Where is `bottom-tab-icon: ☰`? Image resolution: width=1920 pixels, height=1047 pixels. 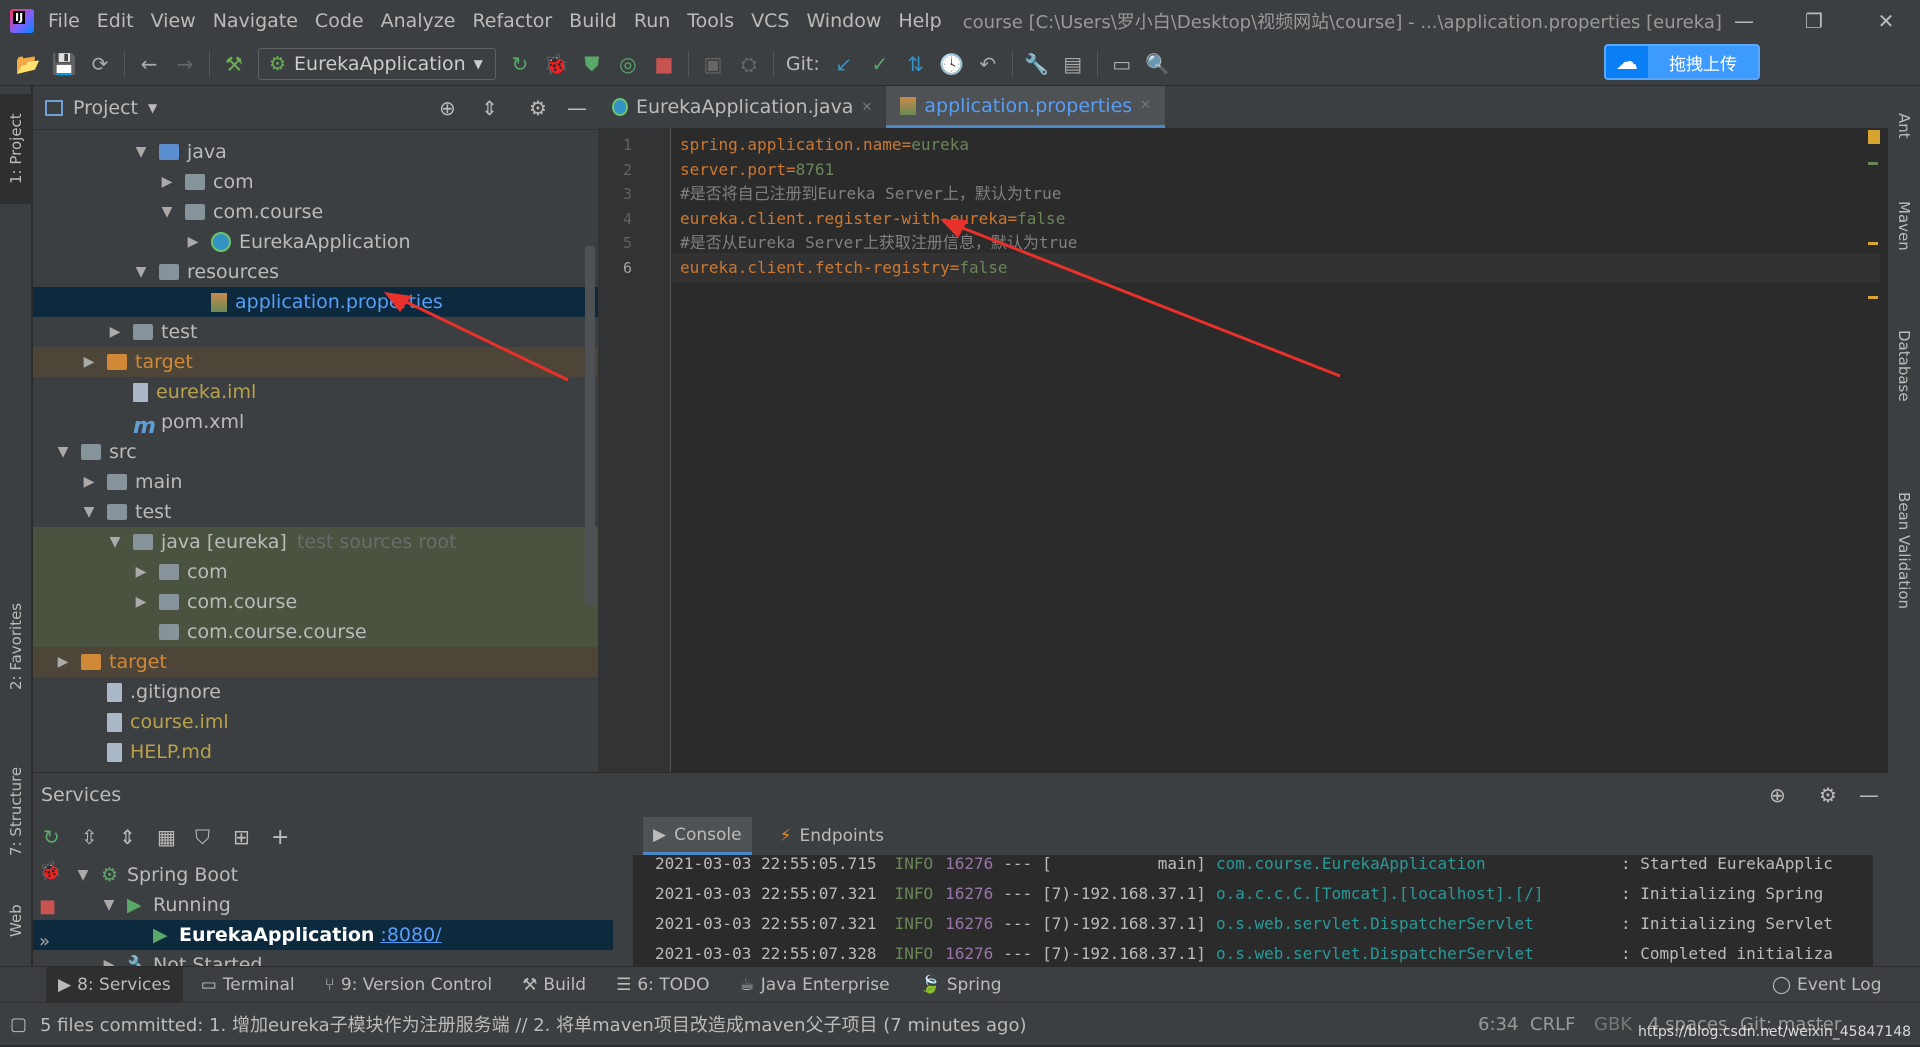
bottom-tab-icon: ☰ is located at coordinates (624, 984).